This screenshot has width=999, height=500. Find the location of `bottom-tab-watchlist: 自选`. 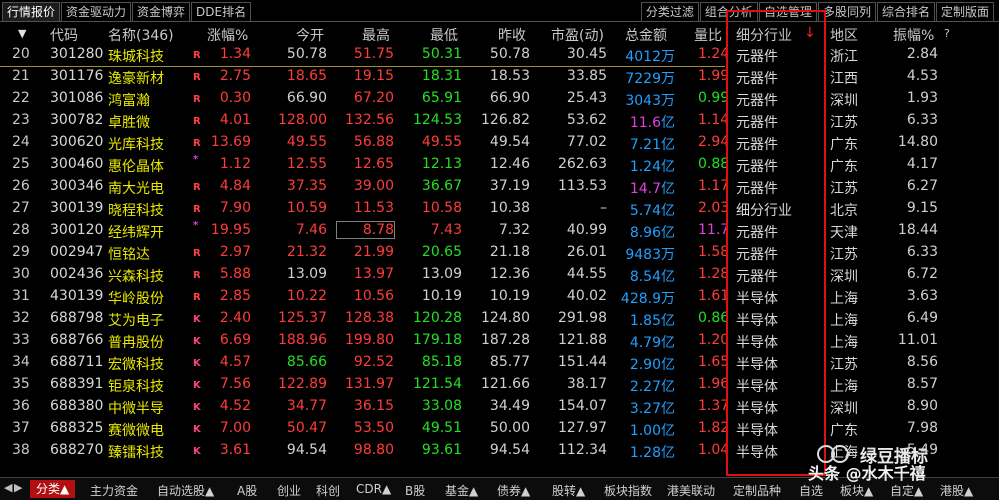

bottom-tab-watchlist: 自选 is located at coordinates (811, 490).